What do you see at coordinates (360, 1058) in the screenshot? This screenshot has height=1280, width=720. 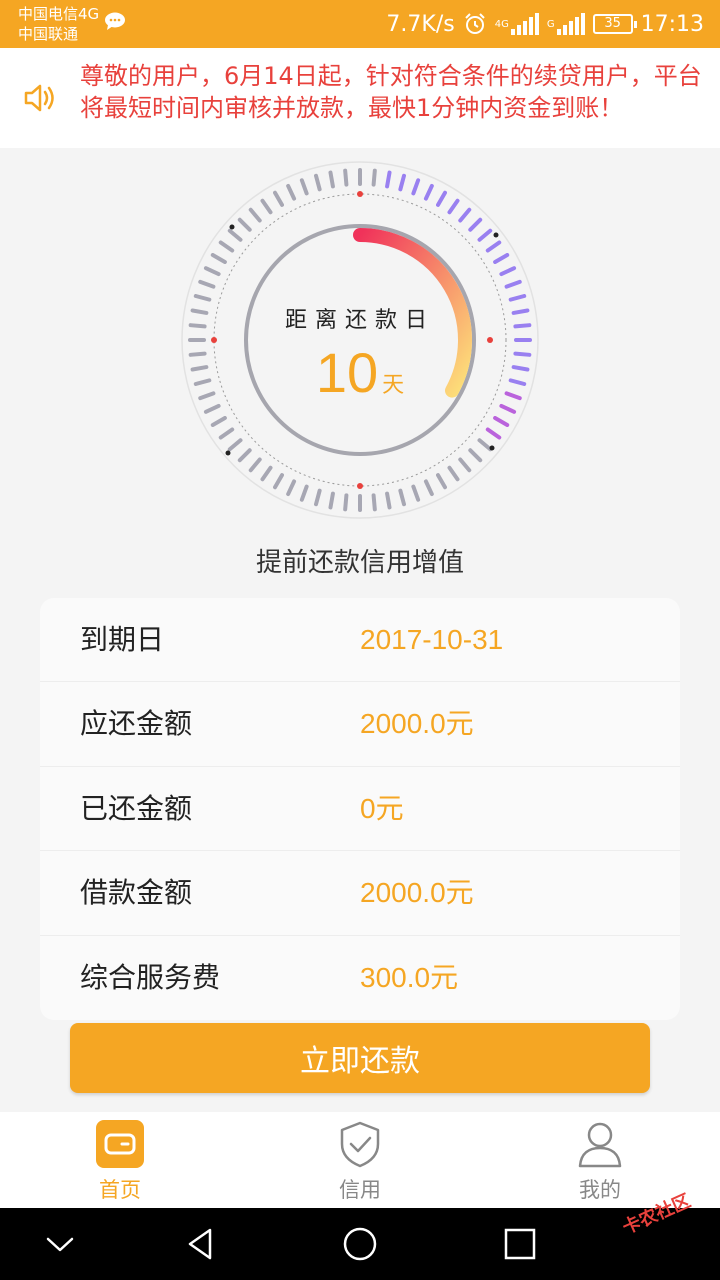 I see `repay-now-button: 立即还款` at bounding box center [360, 1058].